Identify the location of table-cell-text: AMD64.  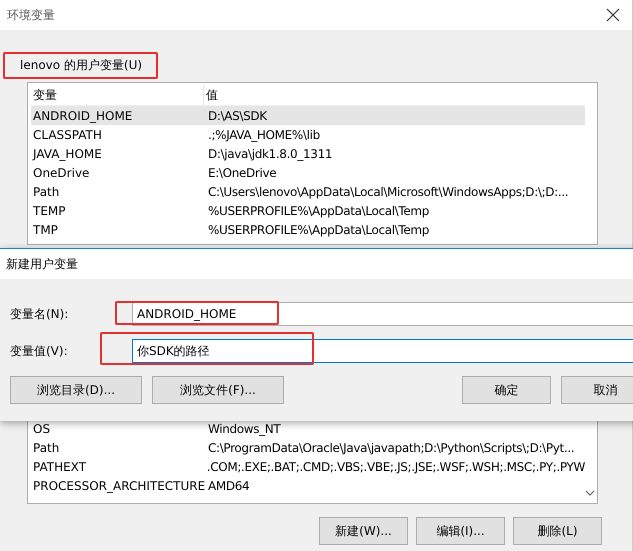
(228, 485).